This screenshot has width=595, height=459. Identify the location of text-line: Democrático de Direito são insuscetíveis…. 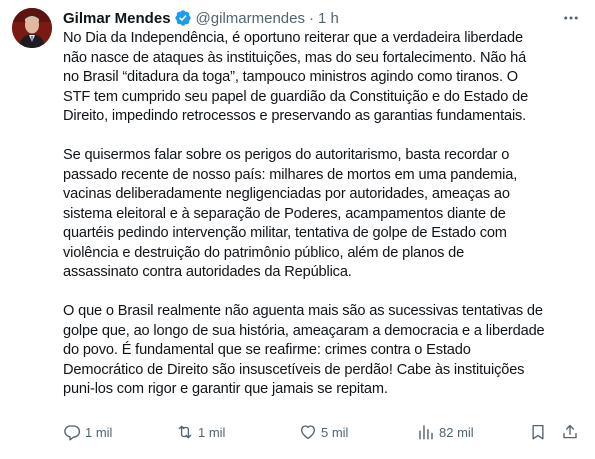
(294, 369).